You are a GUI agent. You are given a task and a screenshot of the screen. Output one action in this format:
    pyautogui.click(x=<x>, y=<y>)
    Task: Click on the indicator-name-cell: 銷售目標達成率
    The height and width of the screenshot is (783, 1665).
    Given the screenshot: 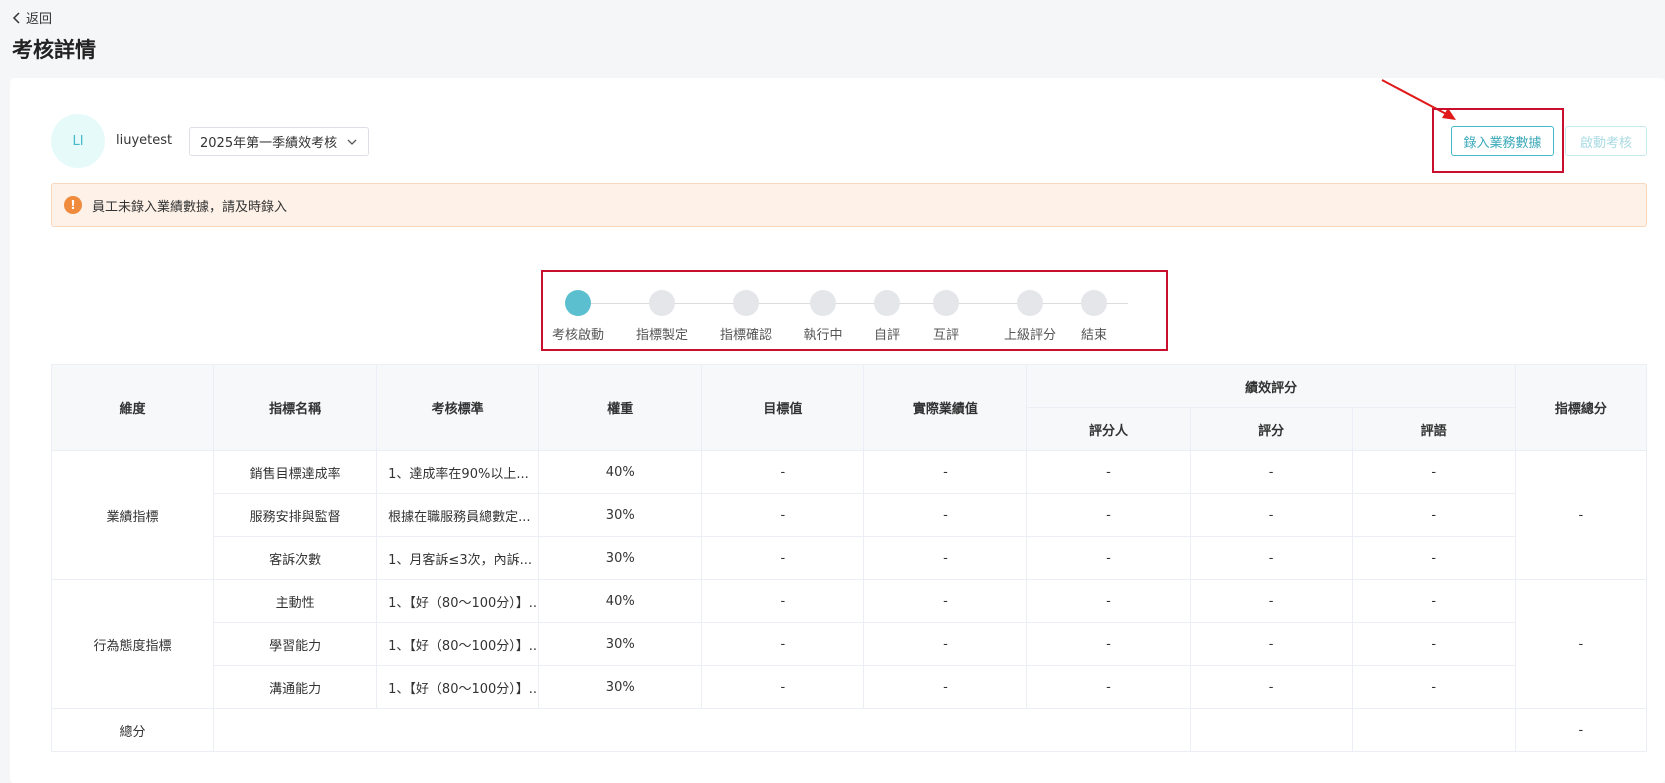 What is the action you would take?
    pyautogui.click(x=295, y=472)
    